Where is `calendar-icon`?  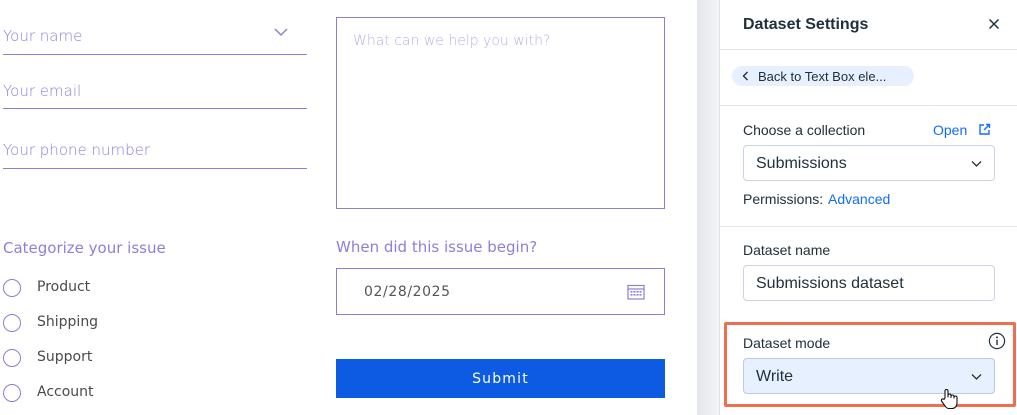 calendar-icon is located at coordinates (636, 292).